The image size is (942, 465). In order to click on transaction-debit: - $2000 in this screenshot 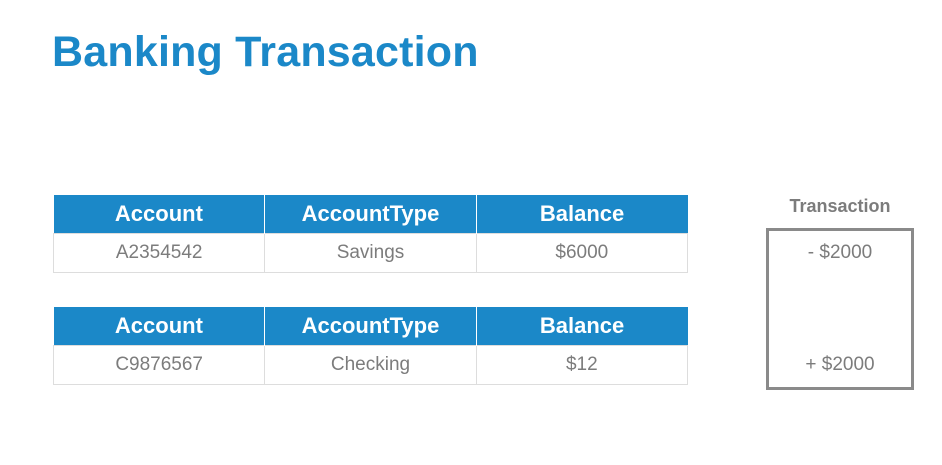, I will do `click(840, 252)`.